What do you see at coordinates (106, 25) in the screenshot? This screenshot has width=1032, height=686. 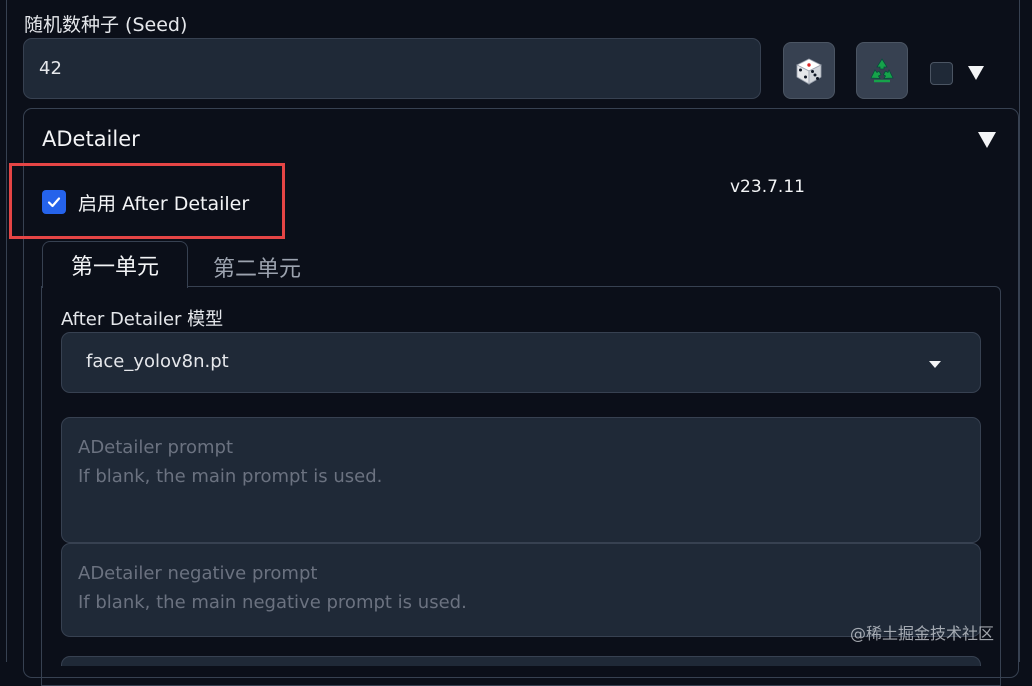 I see `seed-label: 随机数种子 (Seed)` at bounding box center [106, 25].